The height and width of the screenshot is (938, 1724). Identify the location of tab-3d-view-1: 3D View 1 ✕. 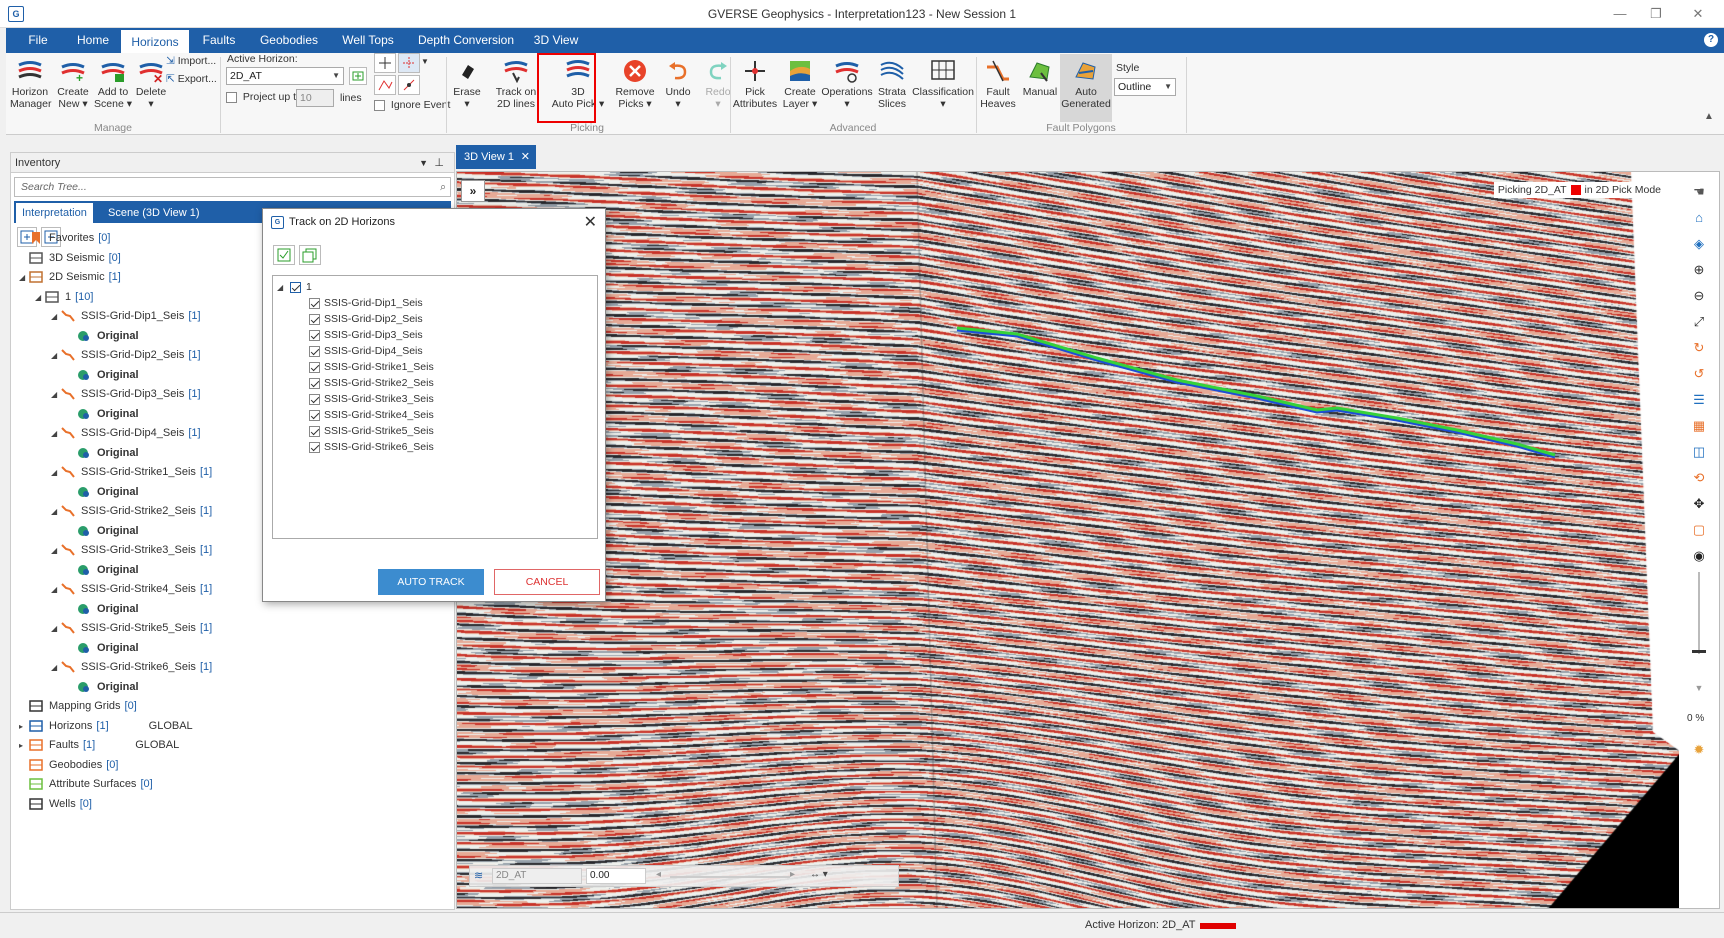
(496, 157).